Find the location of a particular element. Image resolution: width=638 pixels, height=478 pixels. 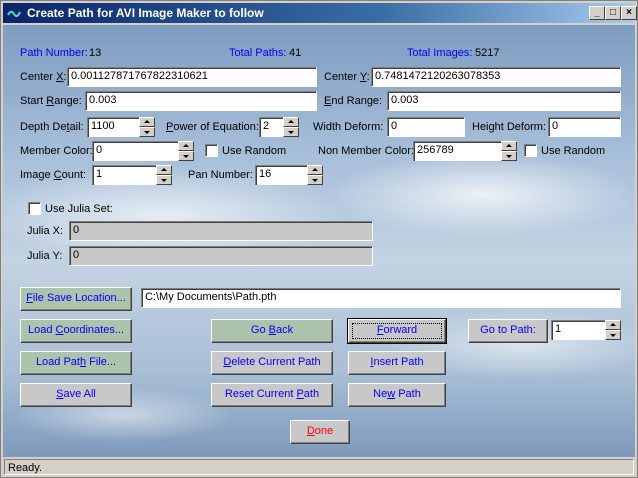

member-color-spinner: 0 is located at coordinates (143, 151).